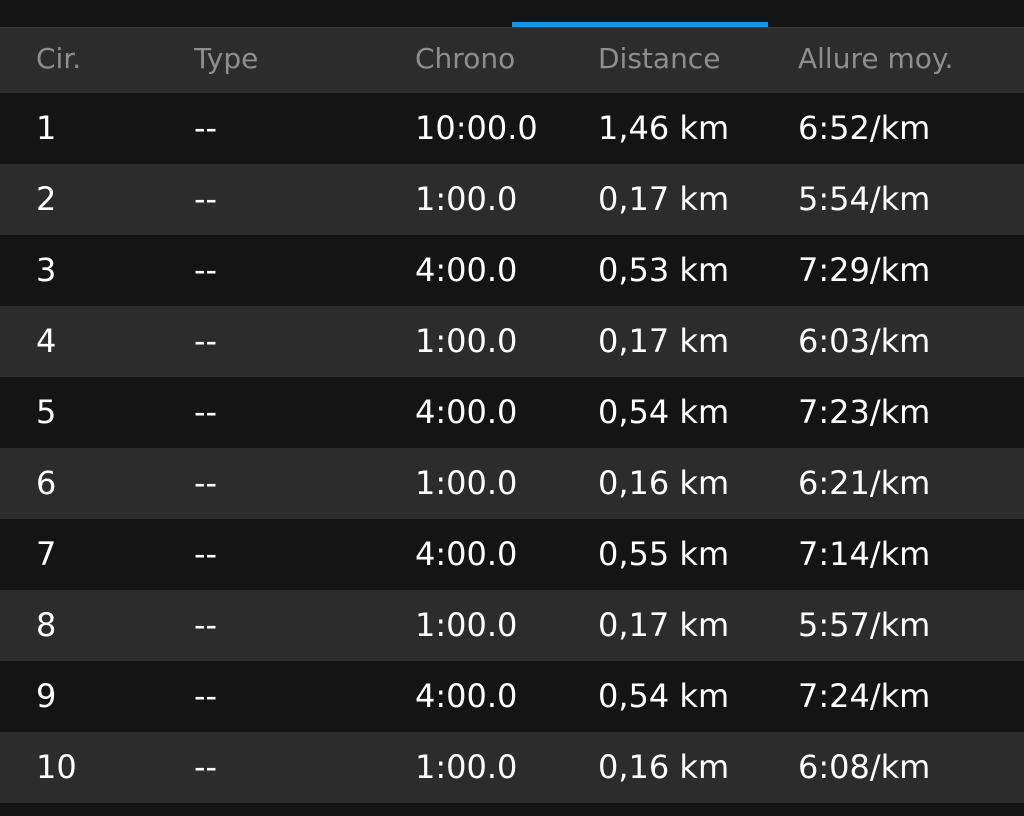 Image resolution: width=1024 pixels, height=816 pixels. What do you see at coordinates (864, 270) in the screenshot?
I see `lap-pace: 7:29/km` at bounding box center [864, 270].